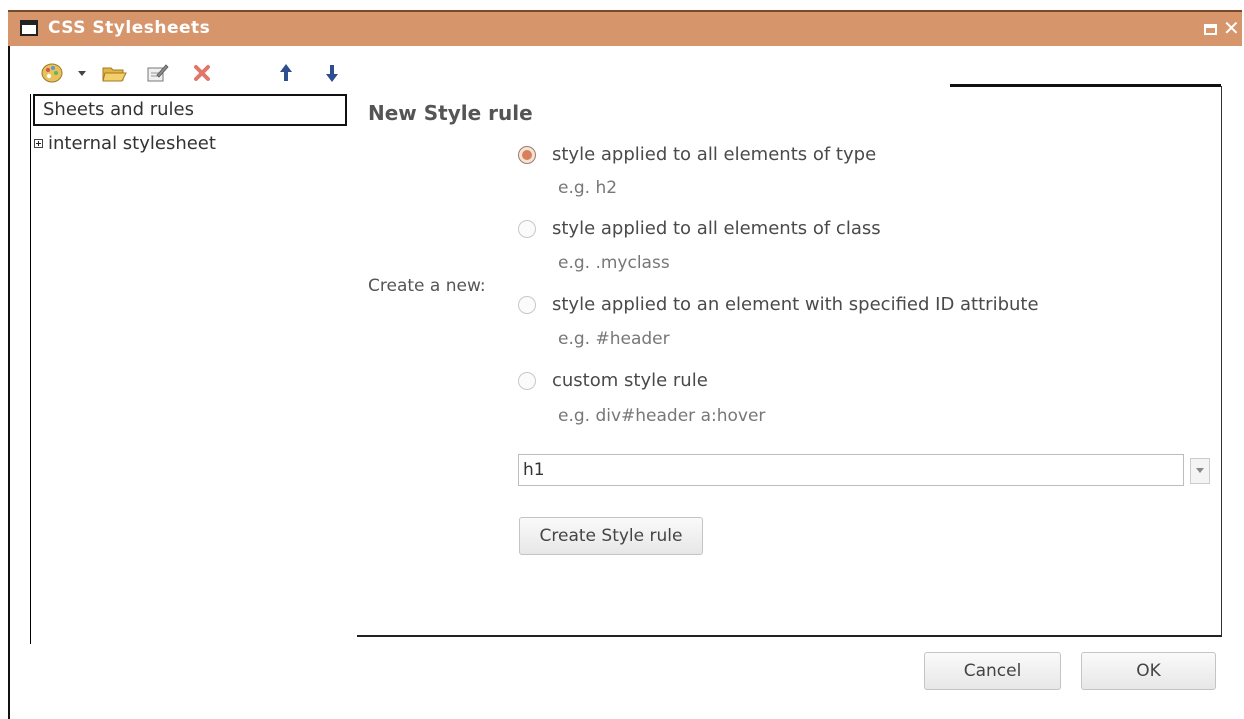  I want to click on option-example: e.g. div#header a:hover, so click(662, 416).